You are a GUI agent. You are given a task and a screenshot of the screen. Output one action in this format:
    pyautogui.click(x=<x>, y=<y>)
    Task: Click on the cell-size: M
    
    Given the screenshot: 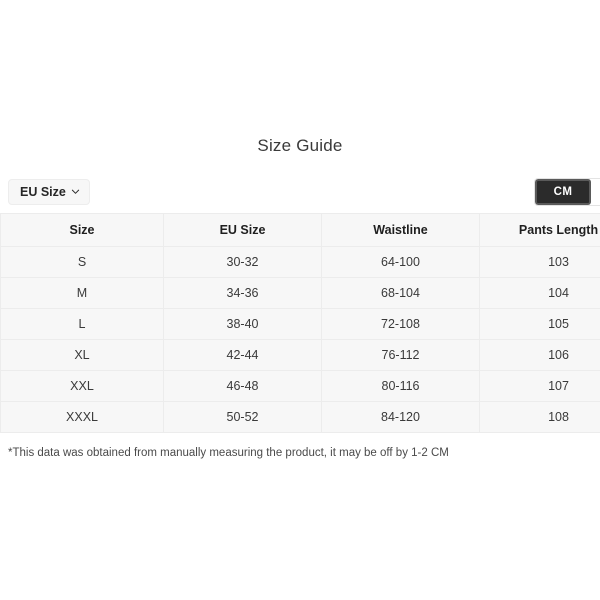 What is the action you would take?
    pyautogui.click(x=82, y=293)
    